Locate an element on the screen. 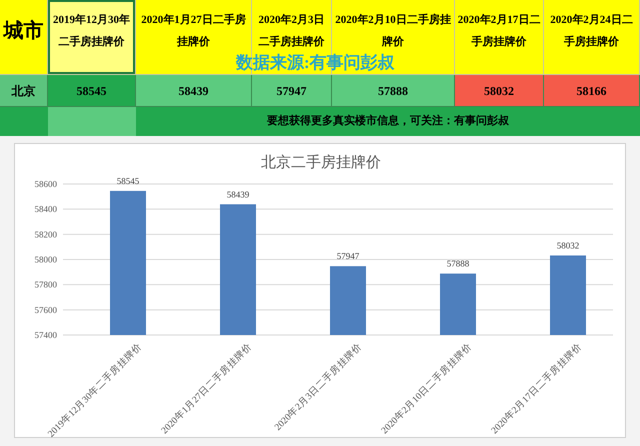 This screenshot has height=446, width=640. header-cell: 2020年2月24日二手房挂牌价 is located at coordinates (591, 31).